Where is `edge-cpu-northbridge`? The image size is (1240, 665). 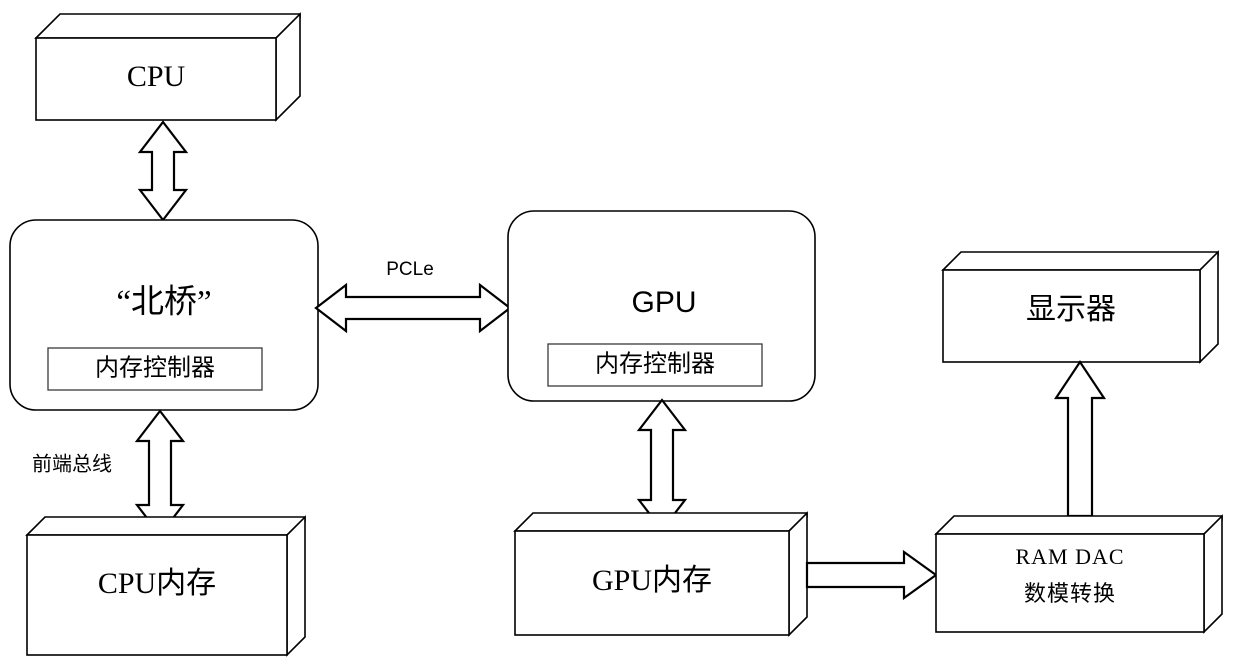 edge-cpu-northbridge is located at coordinates (163, 171).